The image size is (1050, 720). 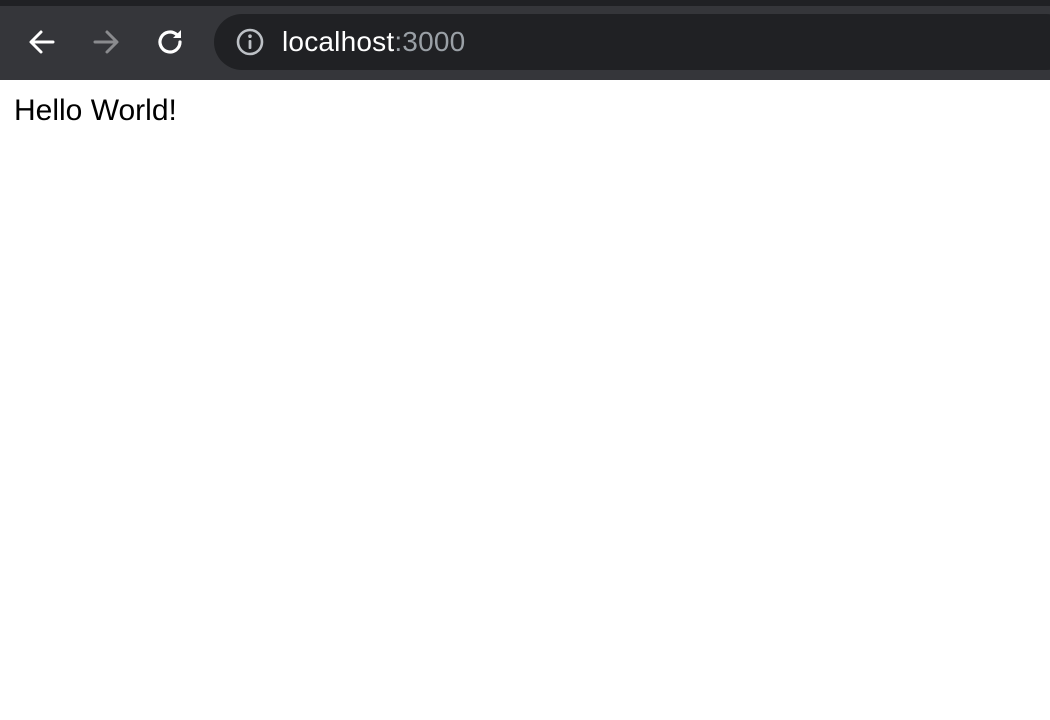 What do you see at coordinates (95, 110) in the screenshot?
I see `hello-text: Hello World!` at bounding box center [95, 110].